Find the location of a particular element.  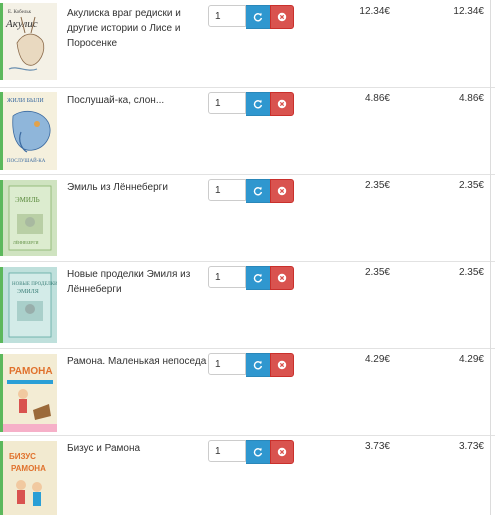

unit-price: 12.34€ is located at coordinates (374, 11).